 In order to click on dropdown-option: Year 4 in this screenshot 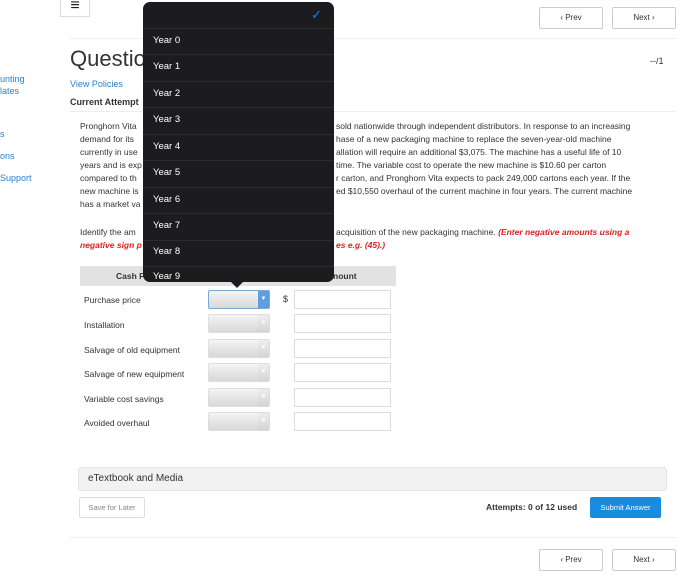, I will do `click(166, 146)`.